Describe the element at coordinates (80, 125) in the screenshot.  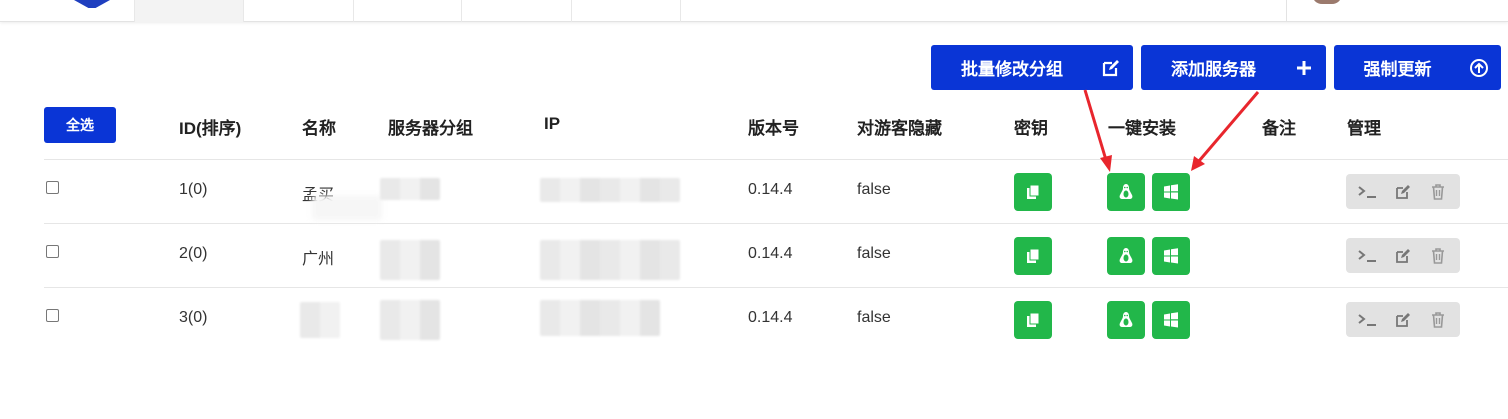
I see `select-all-button: 全选` at that location.